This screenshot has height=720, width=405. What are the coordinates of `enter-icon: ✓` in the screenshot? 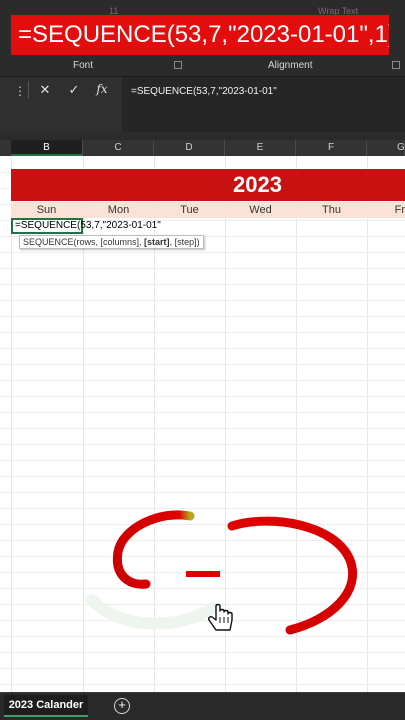 It's located at (74, 90).